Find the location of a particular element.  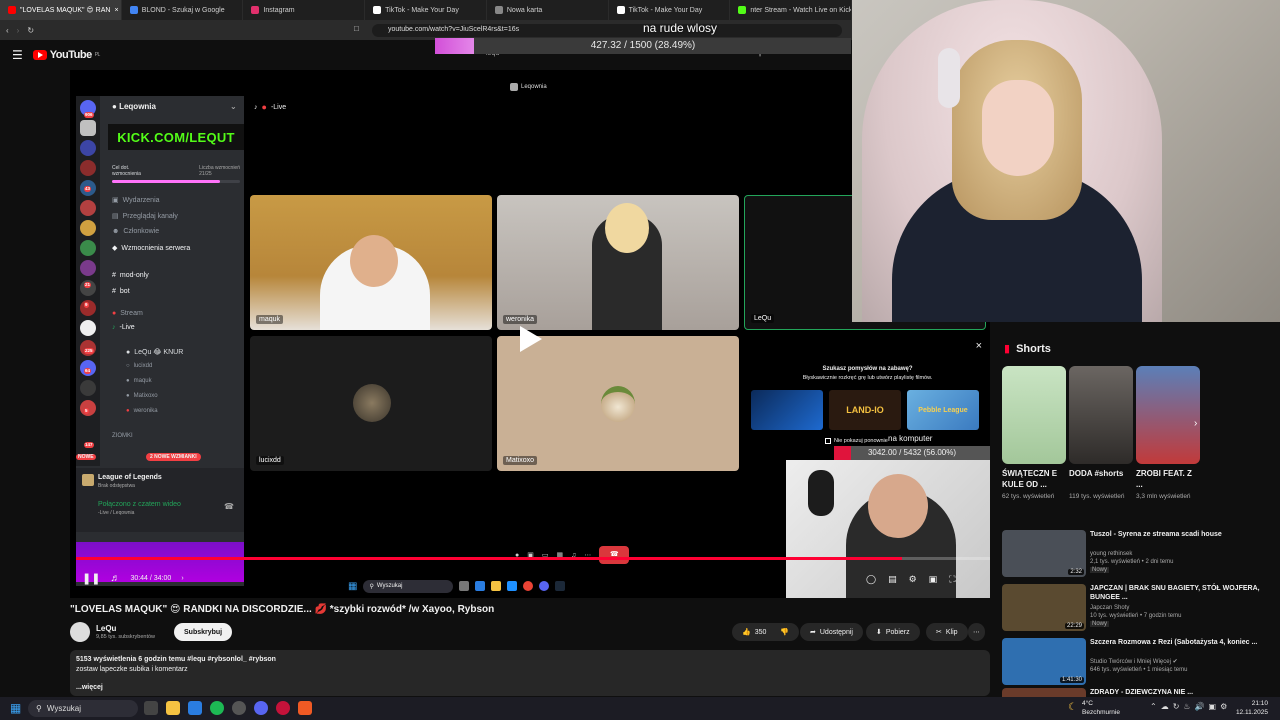

share-button: ➦ Udostępnij is located at coordinates (831, 632).